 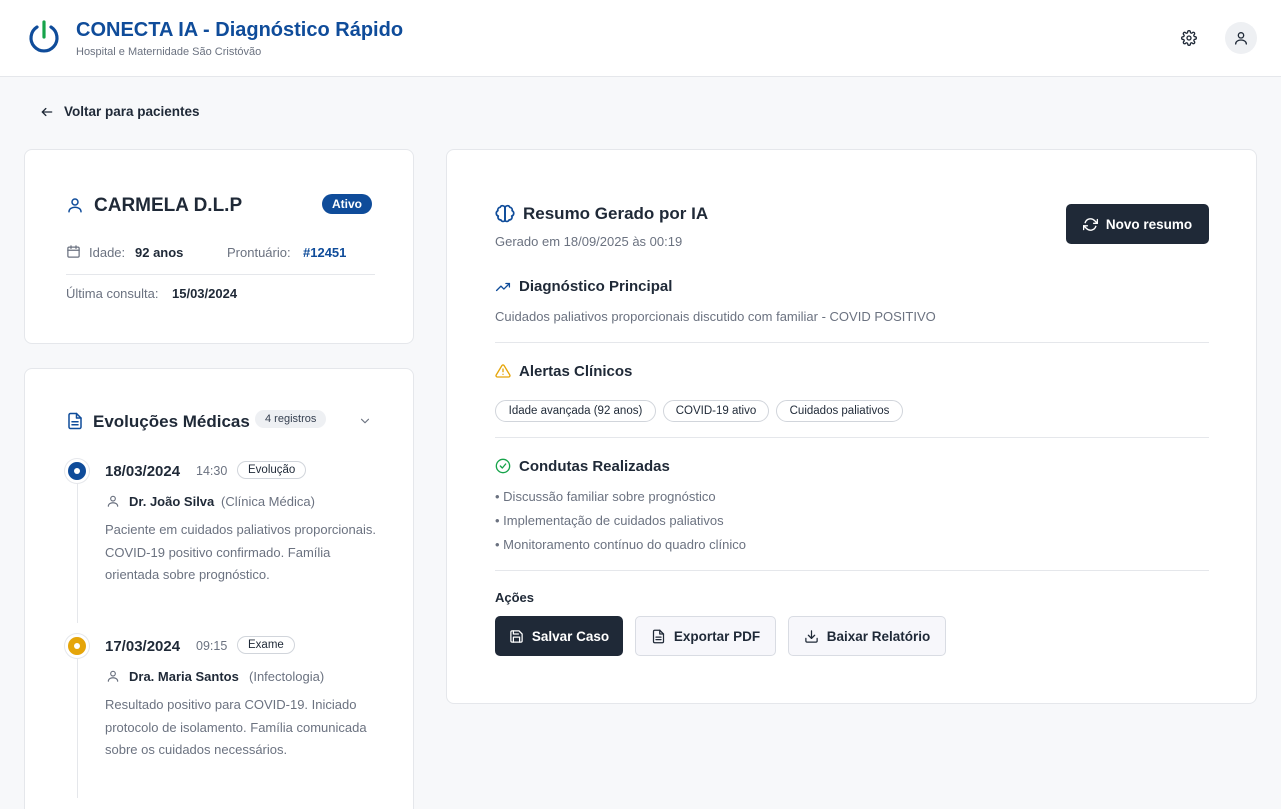 What do you see at coordinates (658, 636) in the screenshot?
I see `file-text-icon` at bounding box center [658, 636].